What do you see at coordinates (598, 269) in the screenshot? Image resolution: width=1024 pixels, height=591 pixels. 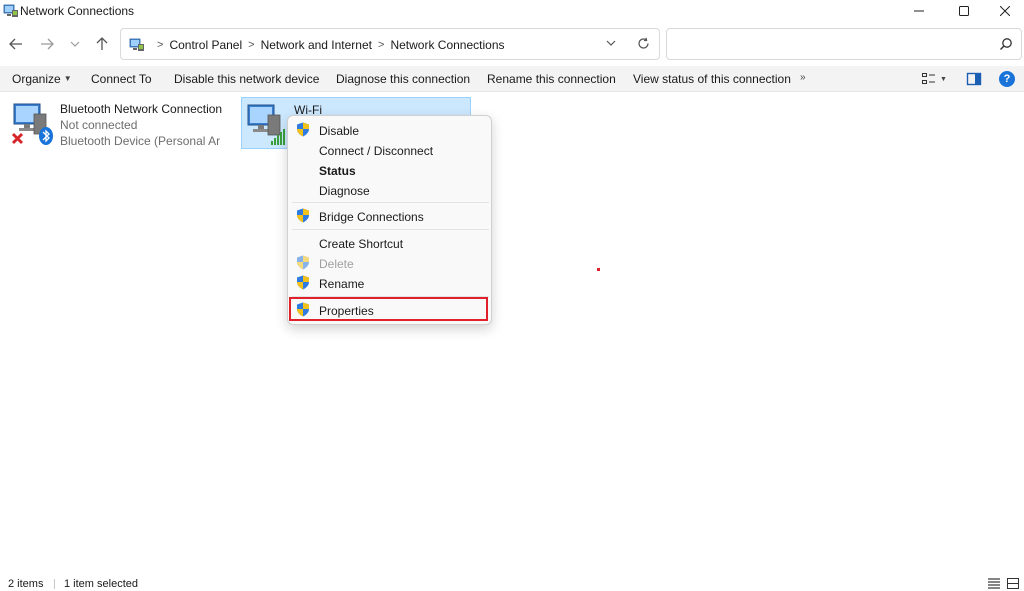 I see `red-marker` at bounding box center [598, 269].